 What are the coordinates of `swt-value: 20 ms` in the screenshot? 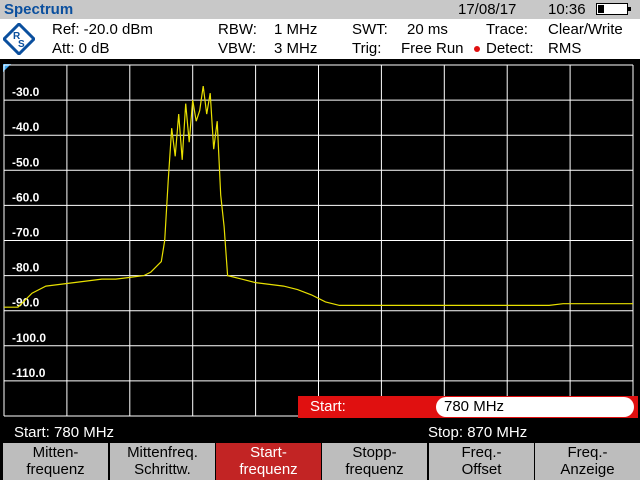 It's located at (427, 29).